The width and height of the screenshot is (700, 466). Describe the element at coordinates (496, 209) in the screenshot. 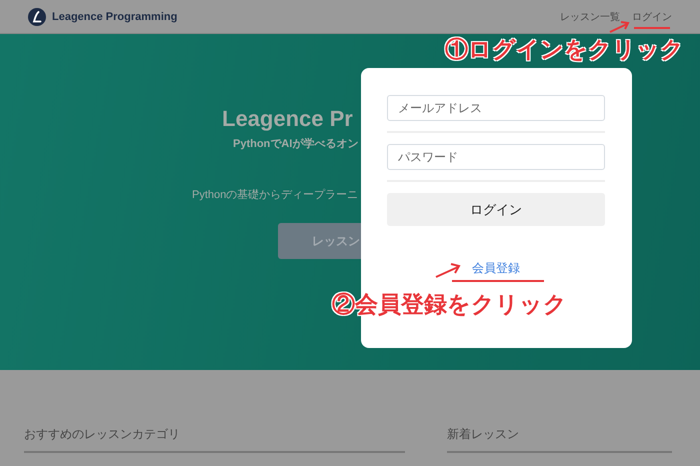

I see `login-button: ログイン` at that location.